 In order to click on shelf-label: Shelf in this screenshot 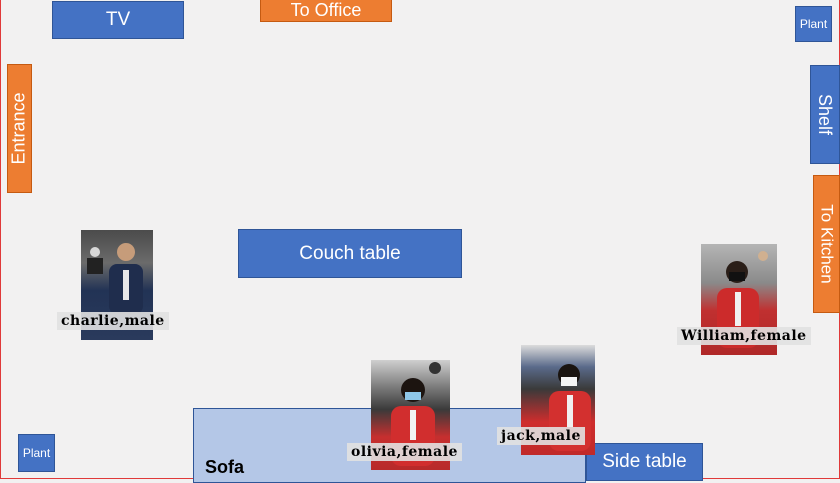, I will do `click(825, 114)`.